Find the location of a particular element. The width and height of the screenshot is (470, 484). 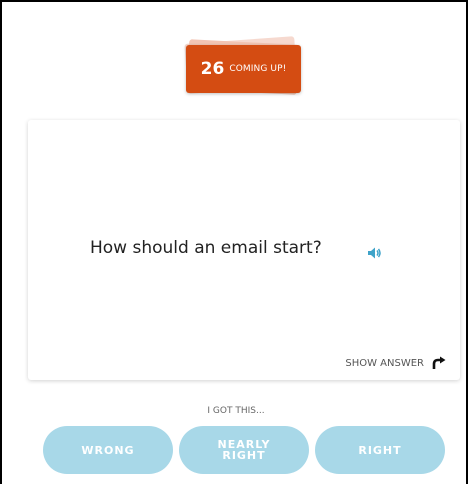

wrong-button: WRONG is located at coordinates (108, 450).